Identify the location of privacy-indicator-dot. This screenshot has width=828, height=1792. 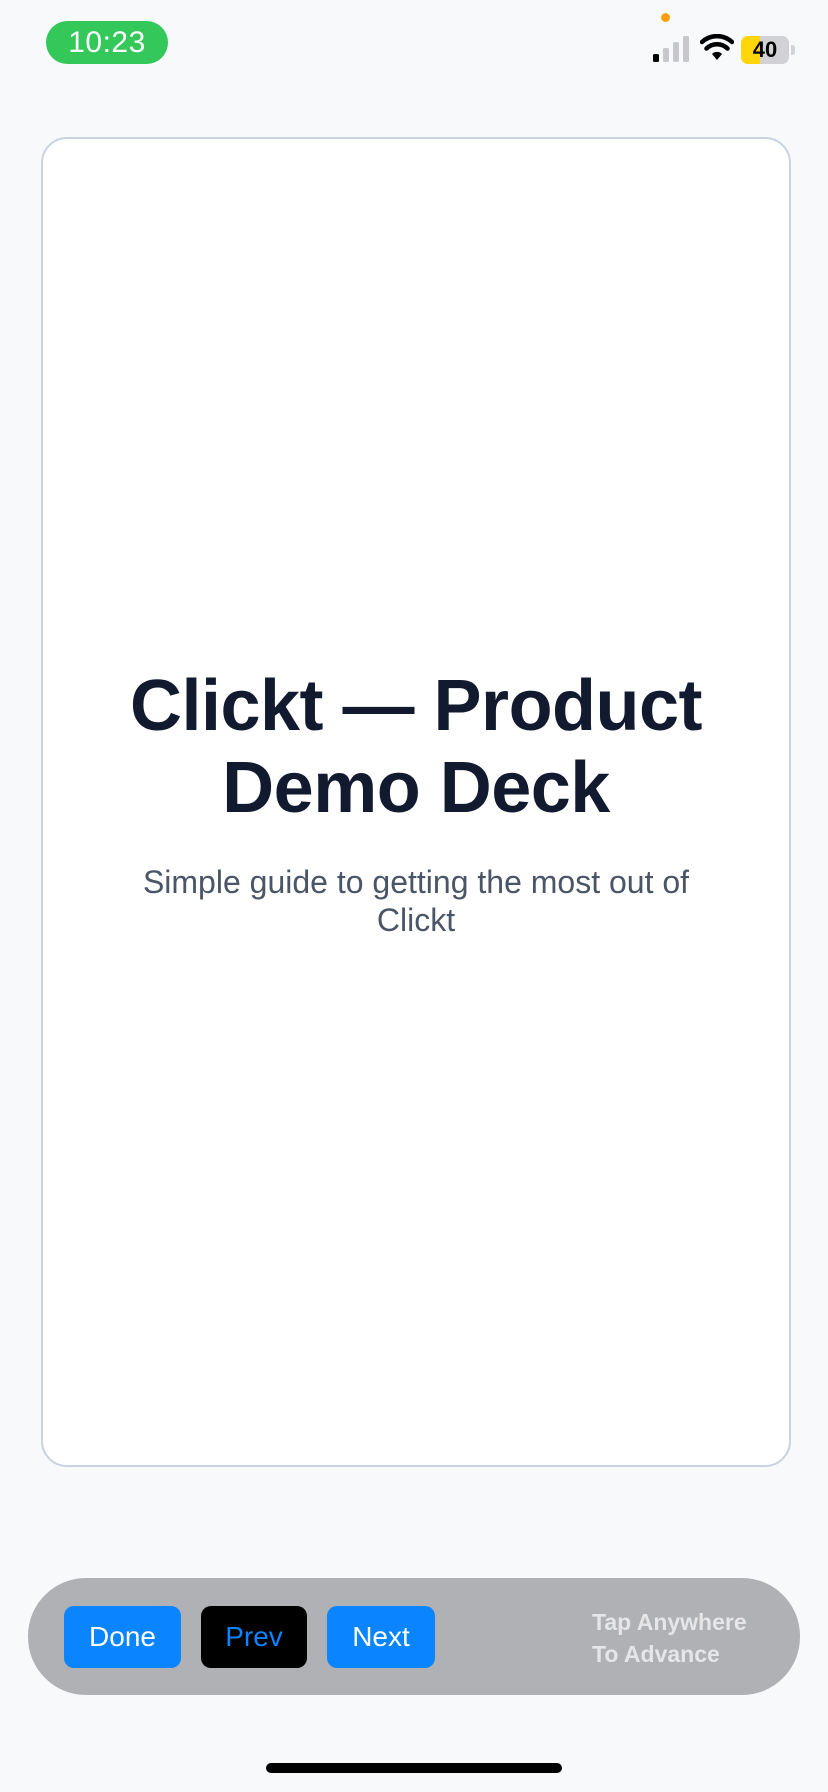
(665, 17).